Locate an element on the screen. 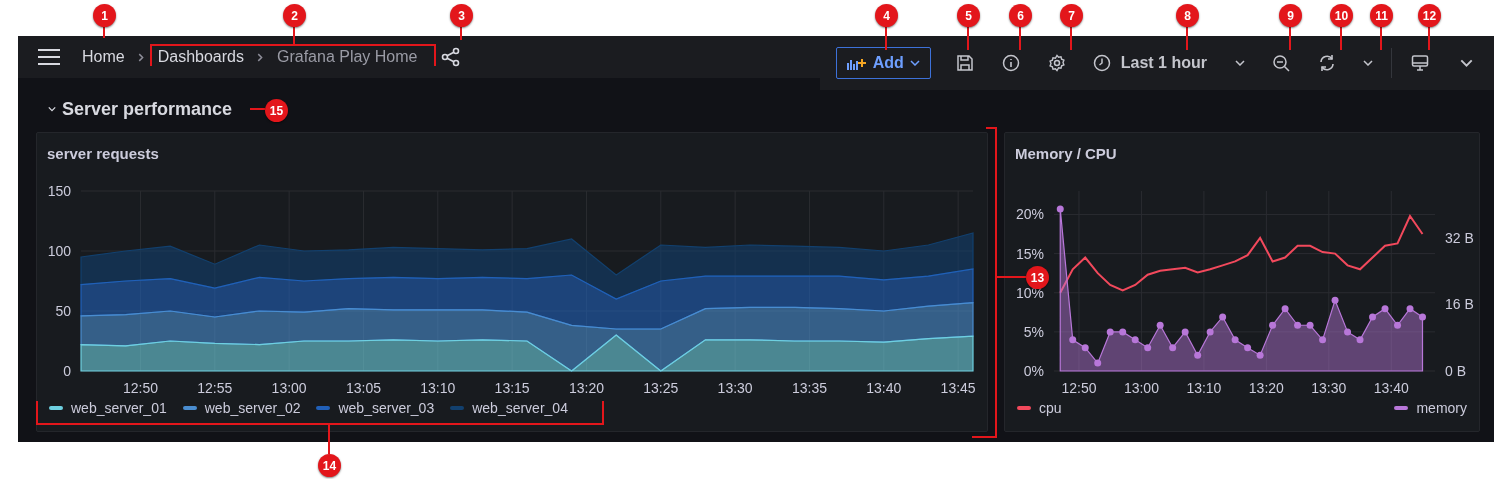  callout-badge: 12 is located at coordinates (1429, 15).